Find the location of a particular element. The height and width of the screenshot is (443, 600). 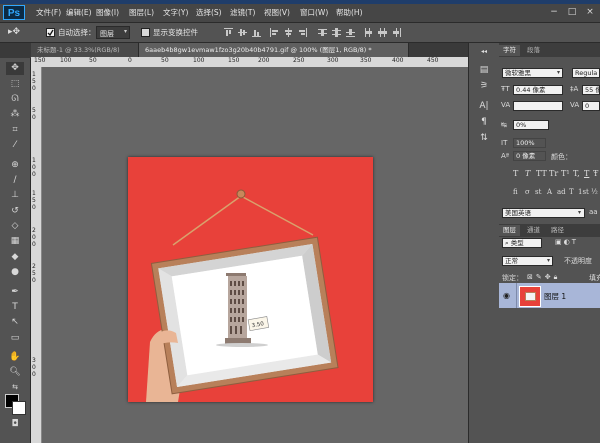

layer-filter-dropdown: ⌕ 类型 is located at coordinates (522, 243).